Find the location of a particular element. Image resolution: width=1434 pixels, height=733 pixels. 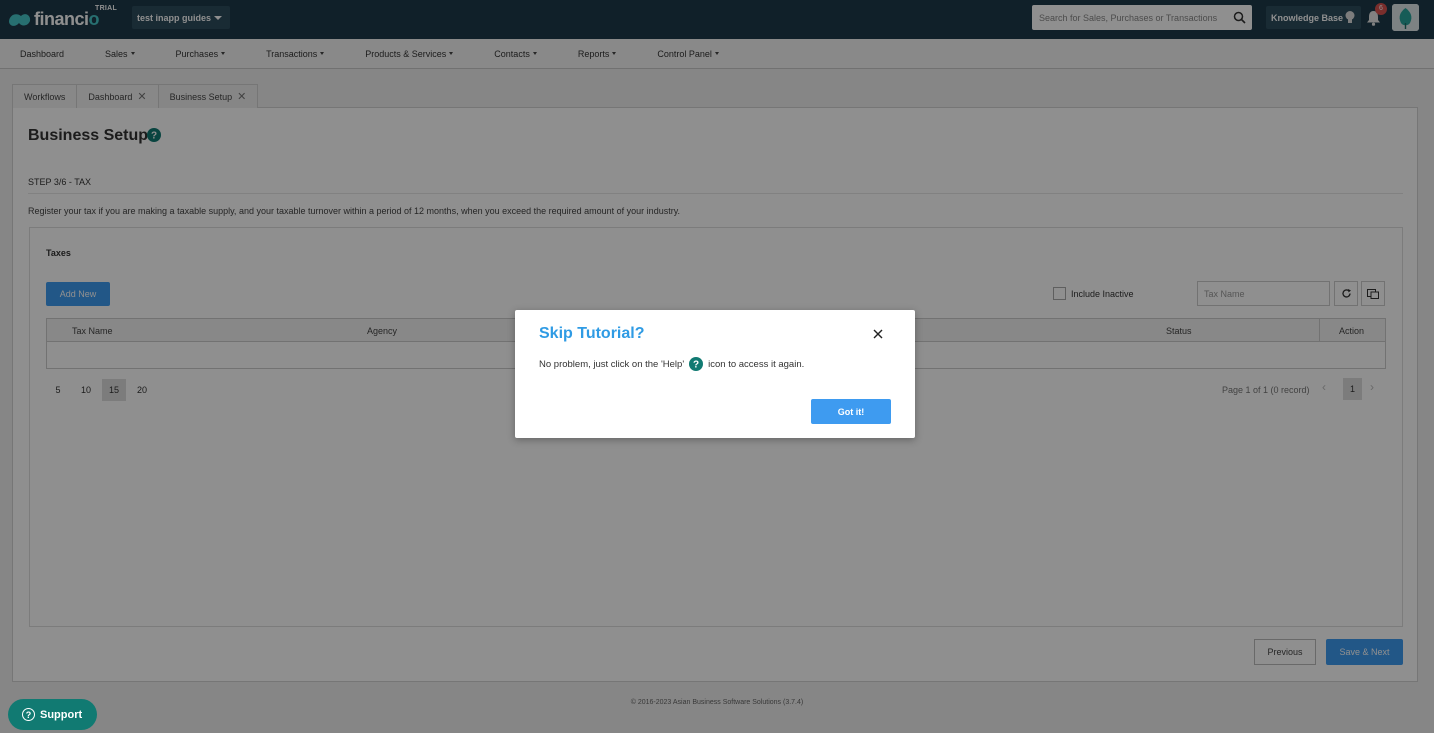

question-circle-icon: ? is located at coordinates (28, 714).